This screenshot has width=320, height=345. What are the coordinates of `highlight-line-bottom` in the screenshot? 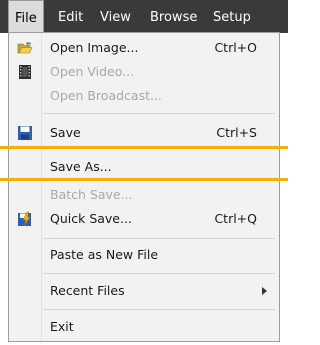 It's located at (144, 179).